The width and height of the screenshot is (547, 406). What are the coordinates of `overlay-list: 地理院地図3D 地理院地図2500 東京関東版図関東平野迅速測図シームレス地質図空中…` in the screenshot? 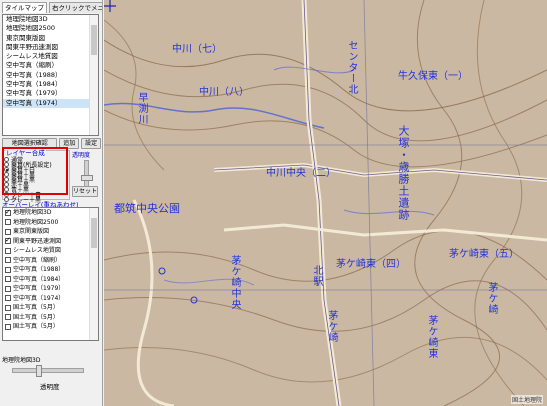 It's located at (50, 274).